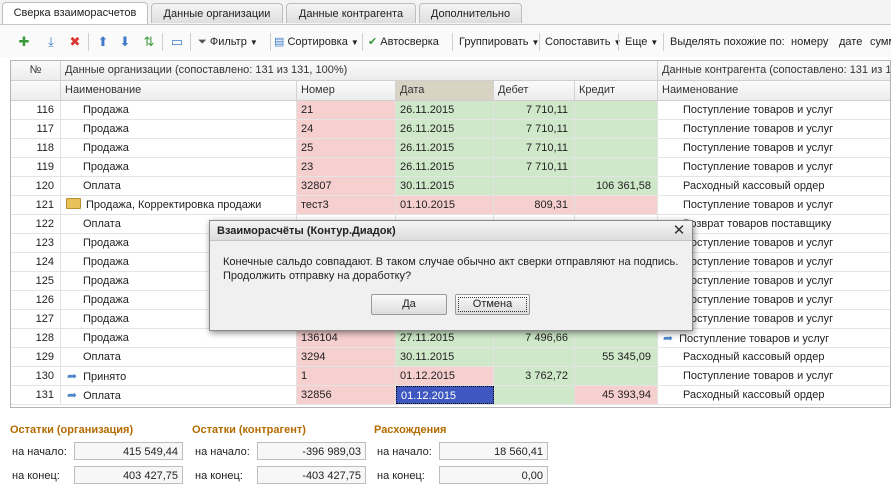 This screenshot has width=891, height=488. Describe the element at coordinates (179, 90) in the screenshot. I see `column-name-header: Наименование` at that location.